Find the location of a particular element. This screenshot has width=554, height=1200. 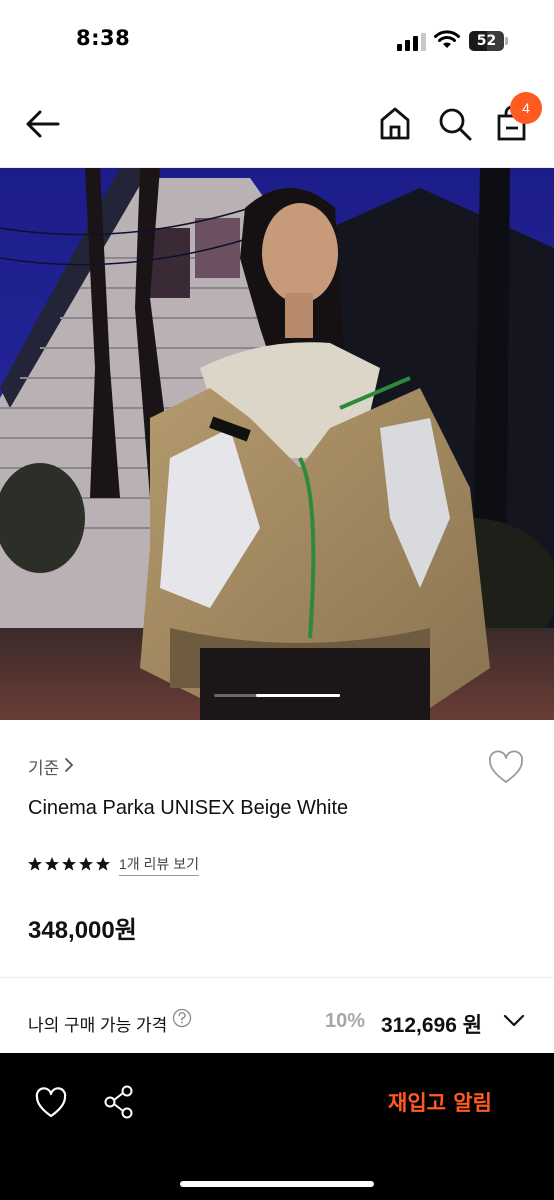

discount-rate: 10% is located at coordinates (345, 1021).